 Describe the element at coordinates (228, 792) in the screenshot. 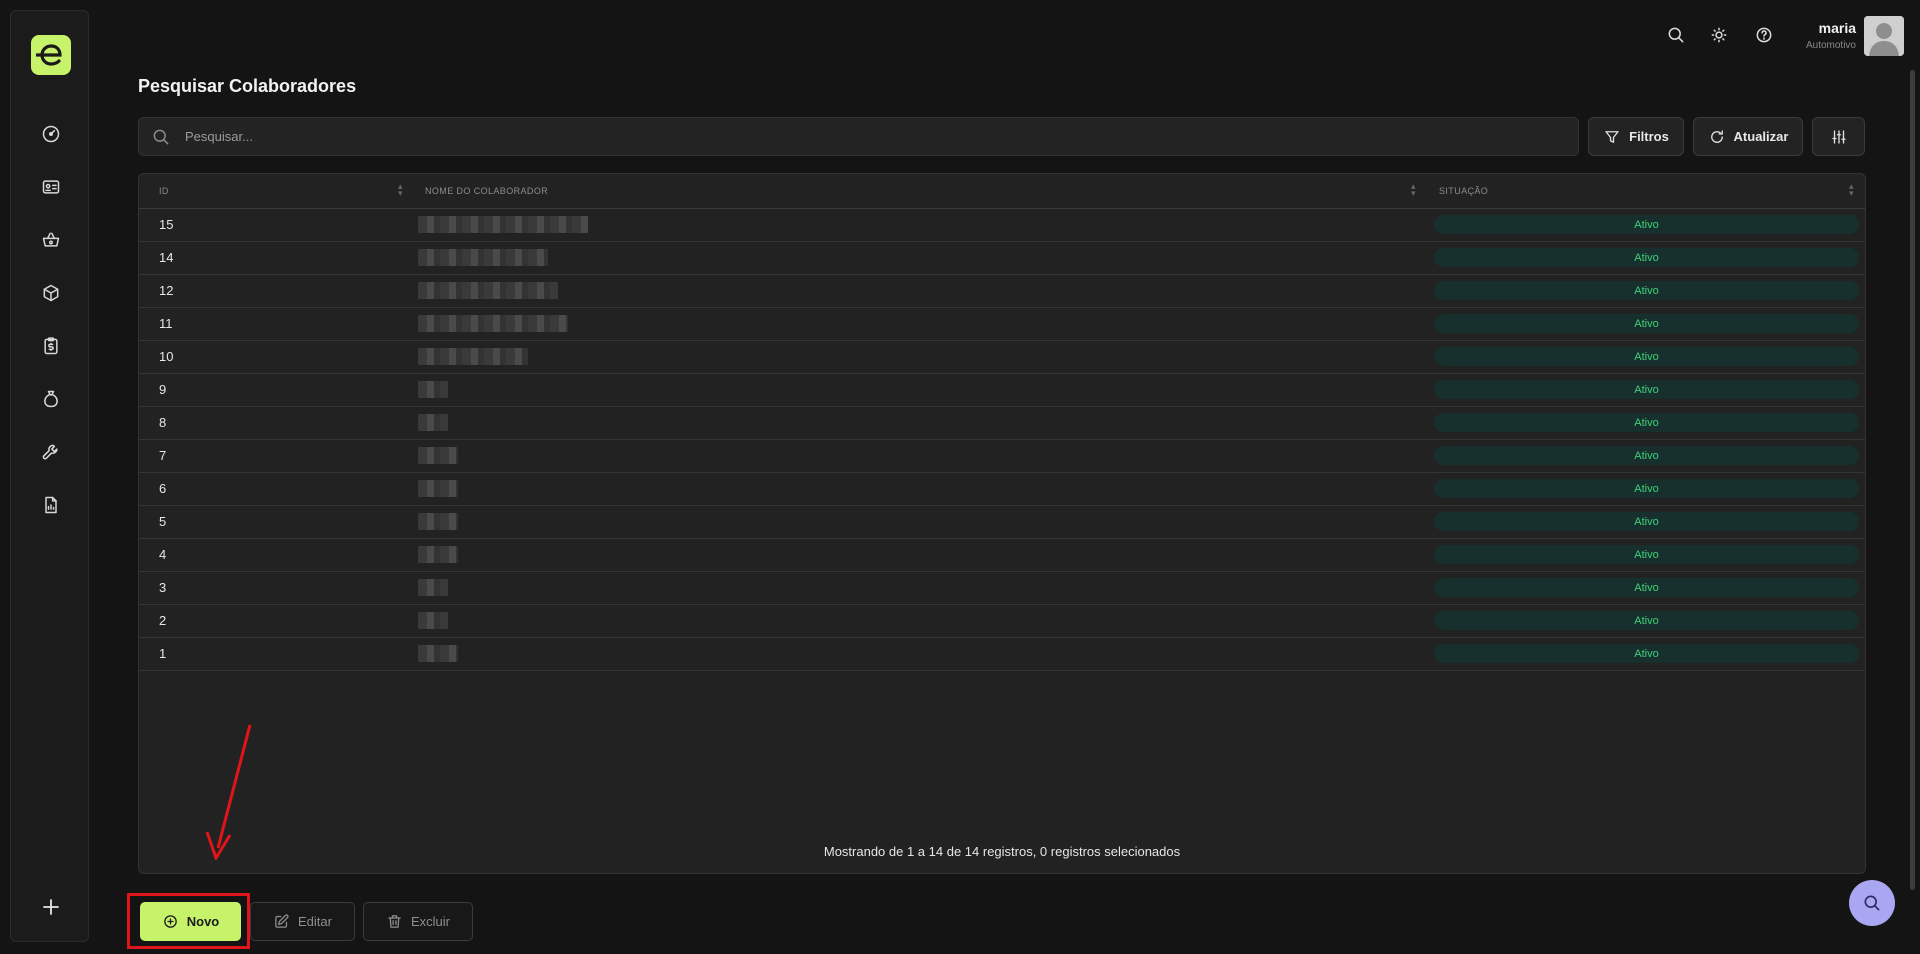

I see `annotation-arrow` at that location.